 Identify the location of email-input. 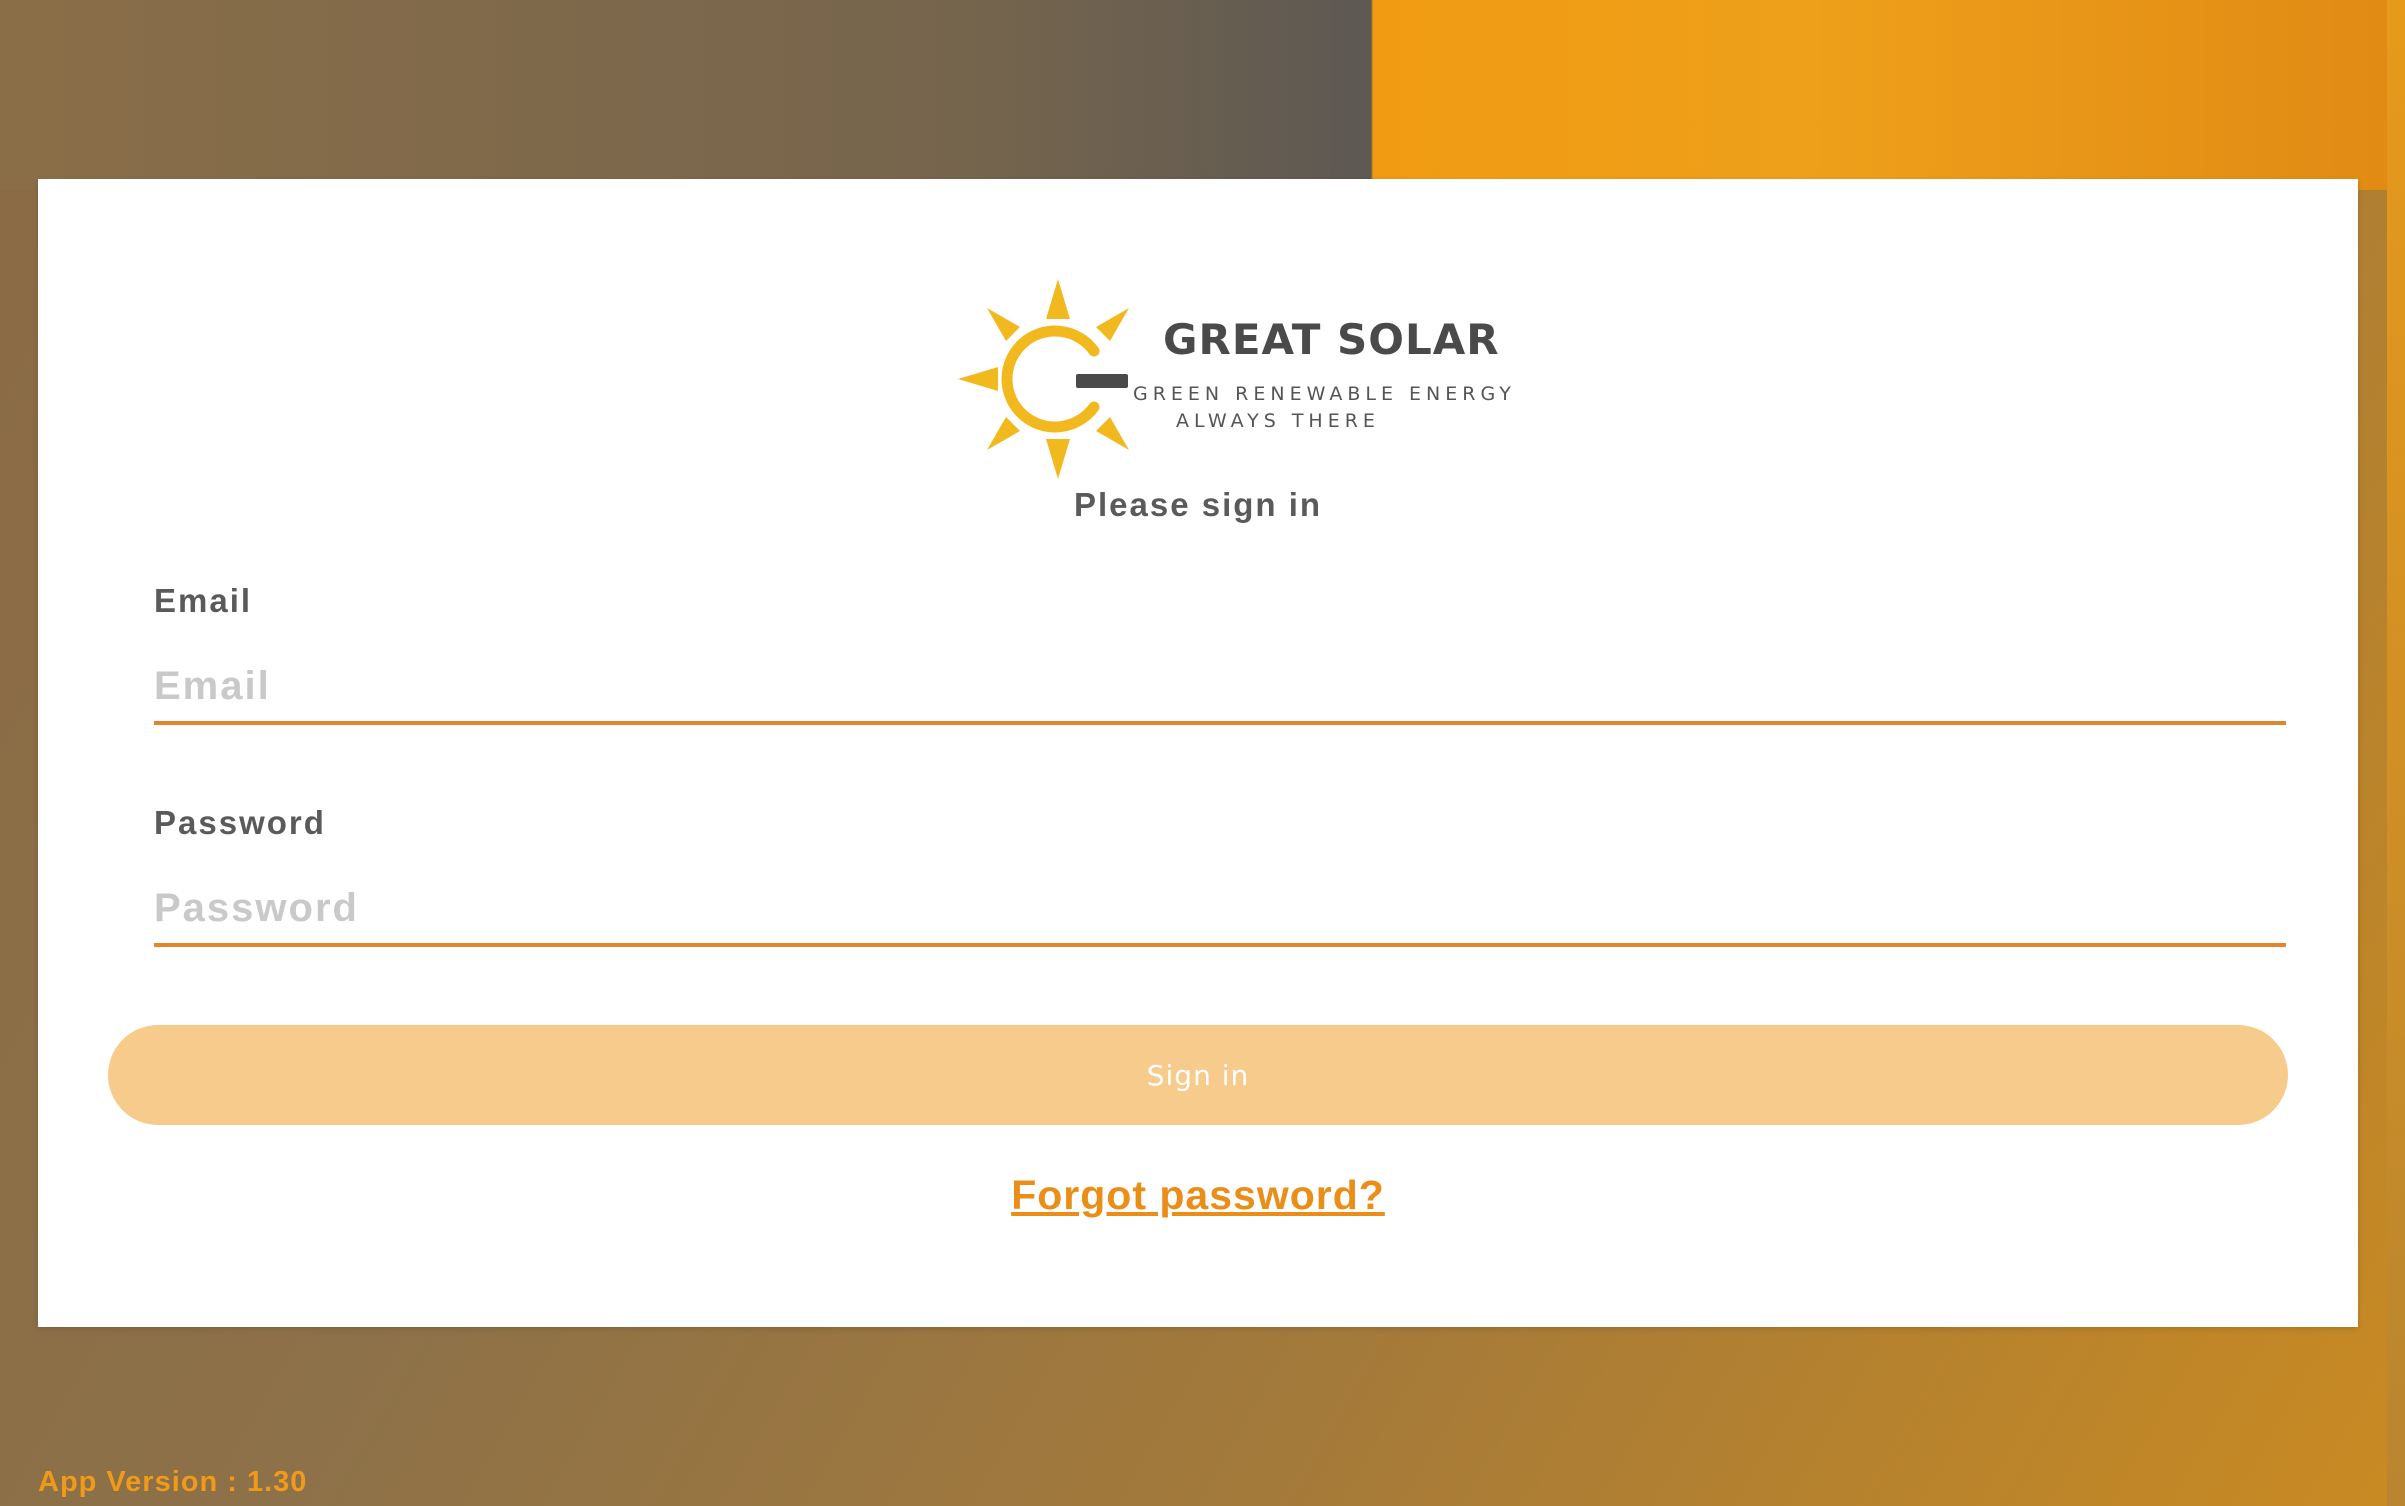
(1220, 688).